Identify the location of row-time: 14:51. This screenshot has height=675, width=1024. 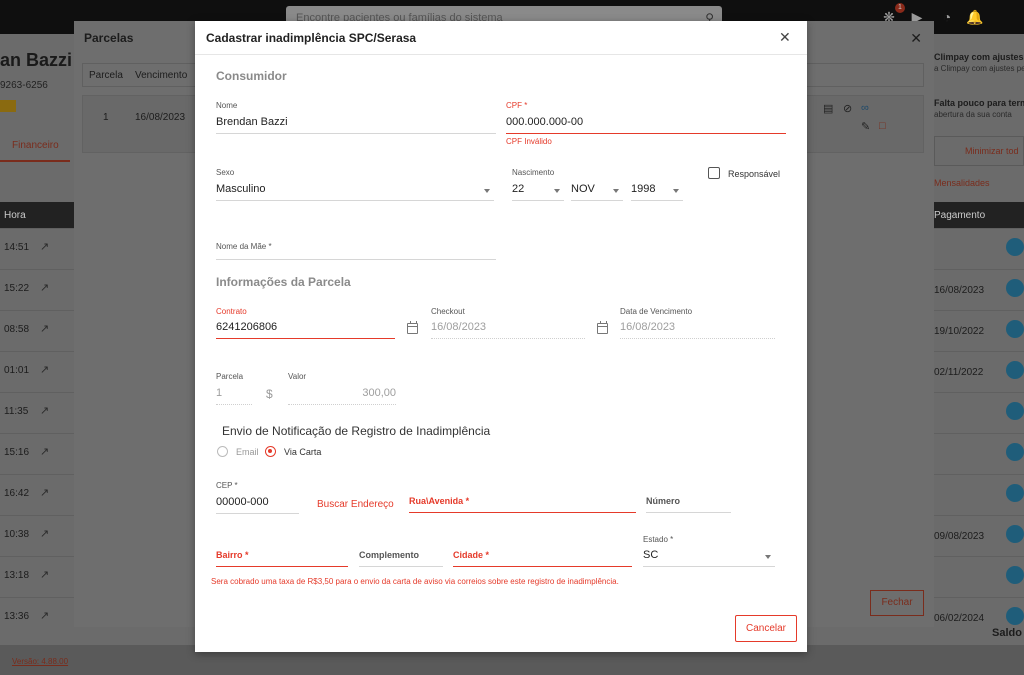
(17, 247).